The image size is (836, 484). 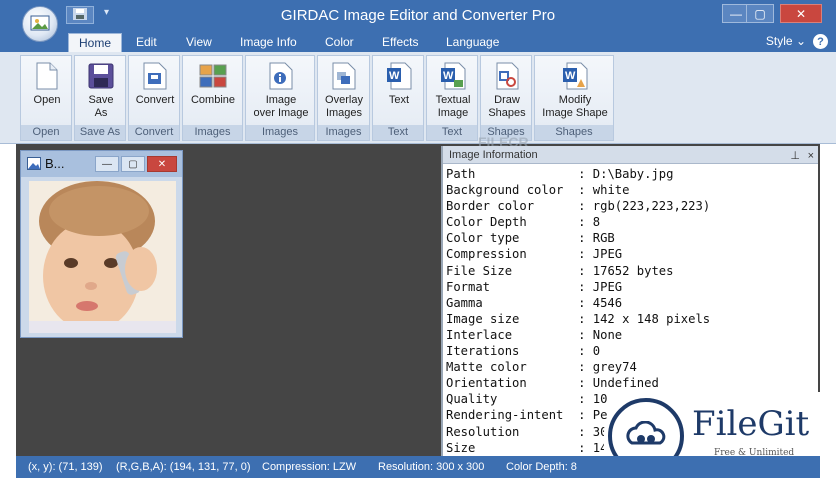 I want to click on image-over-image-button: Image over Image, so click(x=281, y=91).